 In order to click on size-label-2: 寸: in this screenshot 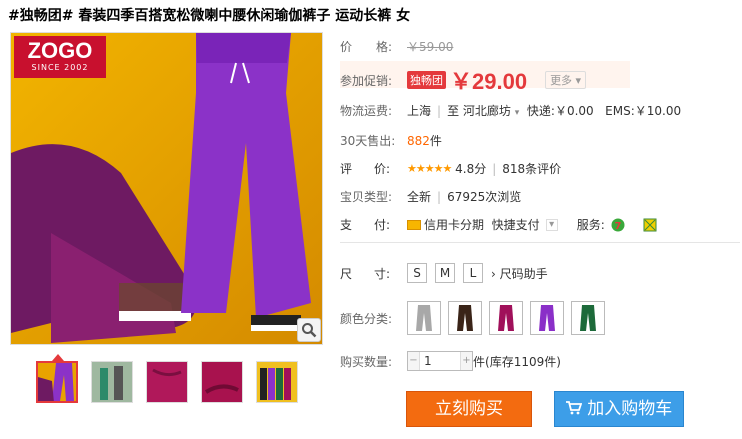, I will do `click(381, 273)`.